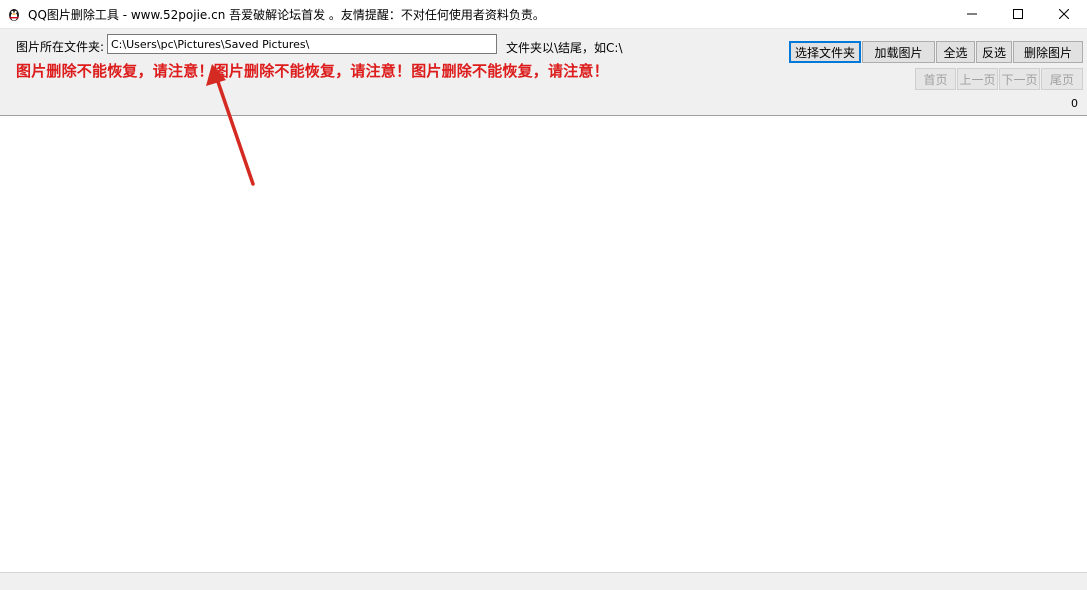 This screenshot has width=1087, height=590. I want to click on load-images-button: 加载图片, so click(898, 52).